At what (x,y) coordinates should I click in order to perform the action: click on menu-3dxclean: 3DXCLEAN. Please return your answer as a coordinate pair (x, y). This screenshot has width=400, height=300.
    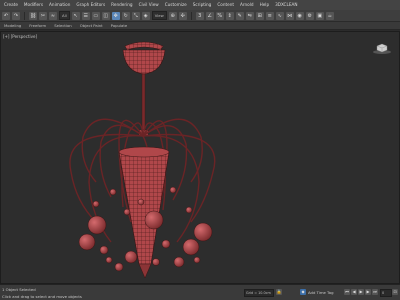
    Looking at the image, I should click on (286, 5).